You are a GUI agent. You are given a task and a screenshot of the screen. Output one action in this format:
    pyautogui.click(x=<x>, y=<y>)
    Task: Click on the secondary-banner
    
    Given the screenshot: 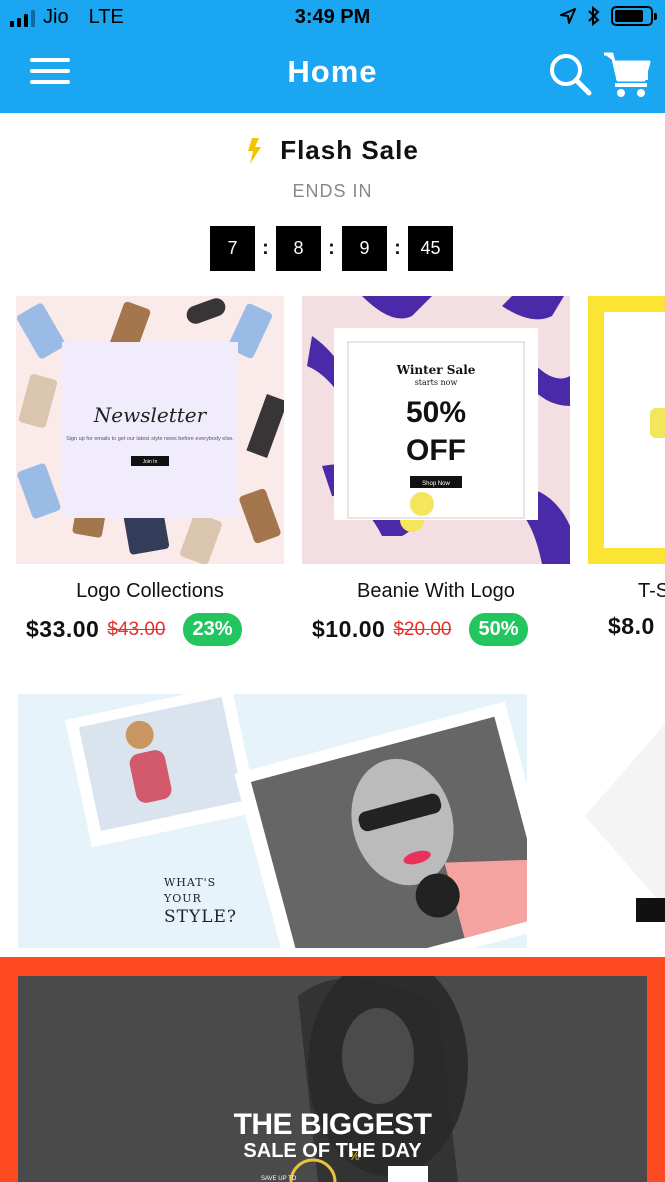 What is the action you would take?
    pyautogui.click(x=612, y=821)
    